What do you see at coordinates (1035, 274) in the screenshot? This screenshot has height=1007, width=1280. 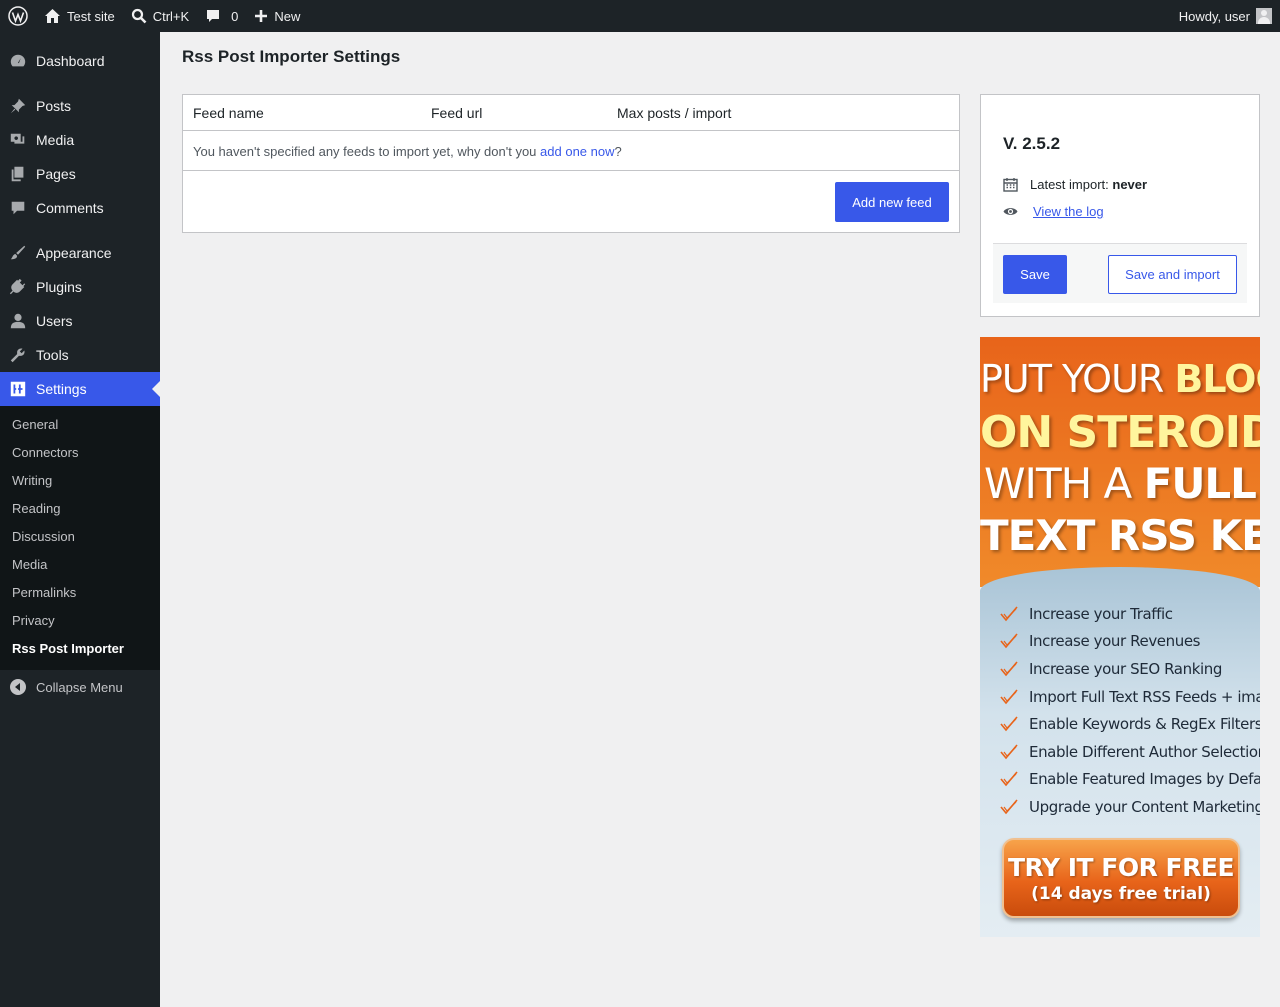 I see `save-button: Save` at bounding box center [1035, 274].